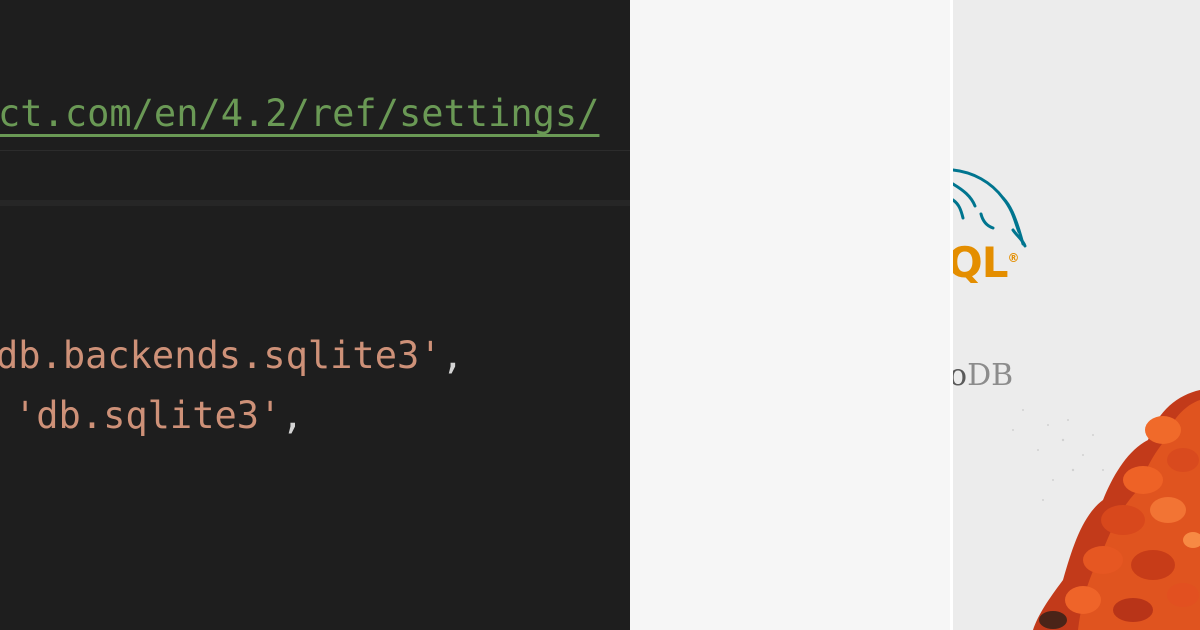 The height and width of the screenshot is (630, 1200). I want to click on docs-url-link: ct.com/en/4.2/ref/settings/, so click(299, 114).